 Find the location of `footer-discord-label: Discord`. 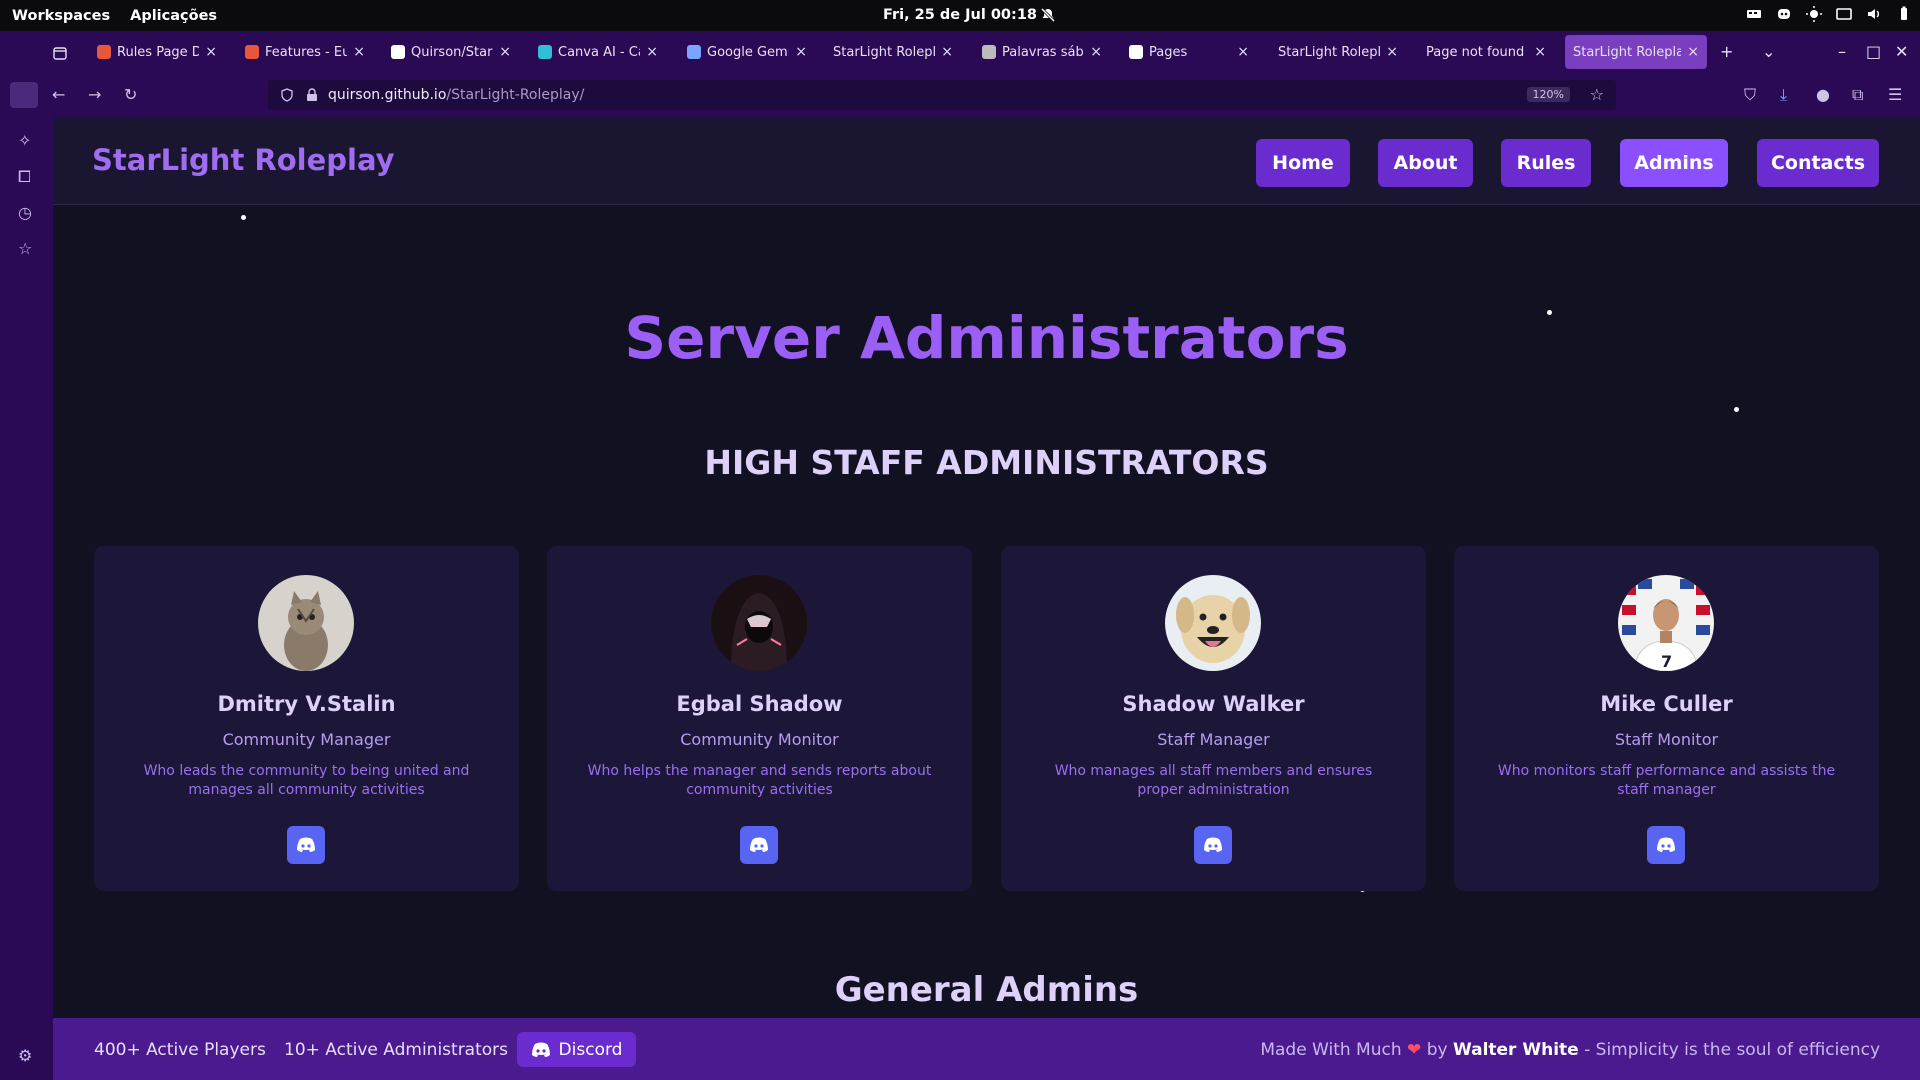

footer-discord-label: Discord is located at coordinates (590, 1049).